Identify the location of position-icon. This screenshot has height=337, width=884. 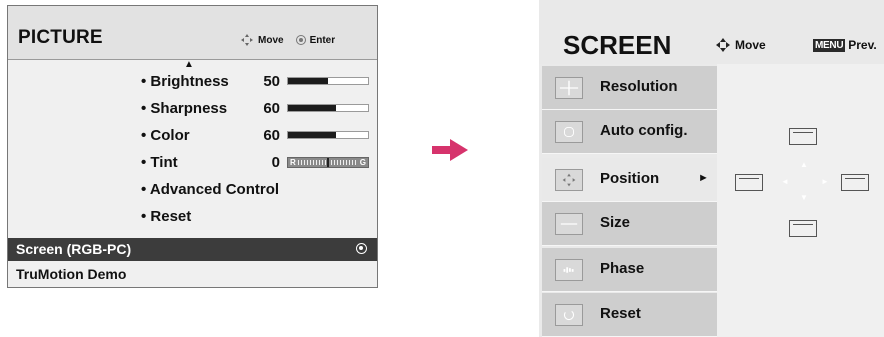
(569, 180).